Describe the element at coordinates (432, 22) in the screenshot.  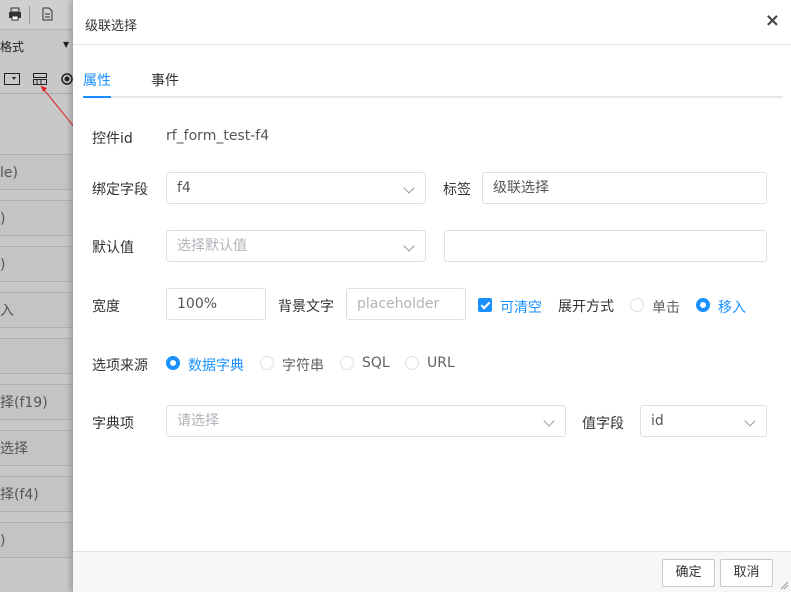
I see `dialog-header: 级联选择 ×` at that location.